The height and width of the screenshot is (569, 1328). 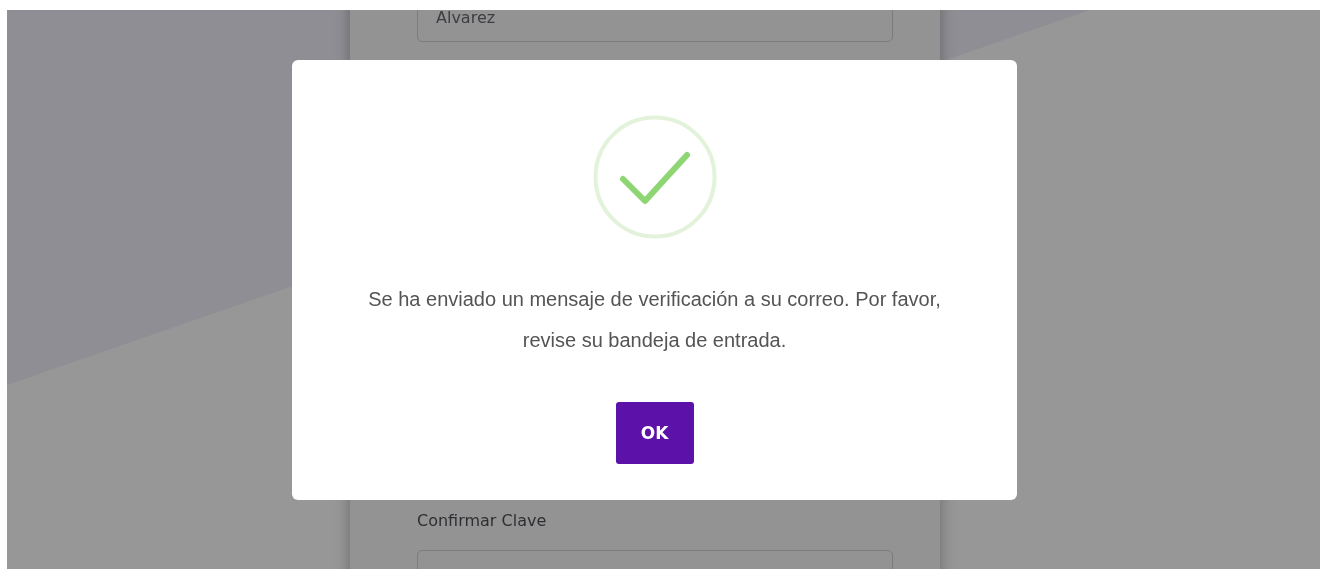 I want to click on confirm-password-label: Confirmar Clave, so click(x=482, y=521).